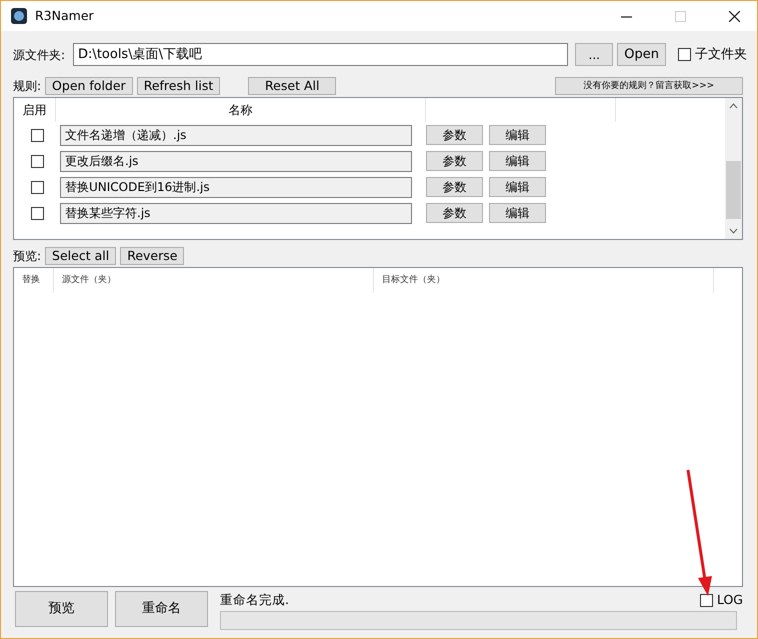 This screenshot has height=639, width=758. Describe the element at coordinates (27, 86) in the screenshot. I see `section-label: 规则:` at that location.